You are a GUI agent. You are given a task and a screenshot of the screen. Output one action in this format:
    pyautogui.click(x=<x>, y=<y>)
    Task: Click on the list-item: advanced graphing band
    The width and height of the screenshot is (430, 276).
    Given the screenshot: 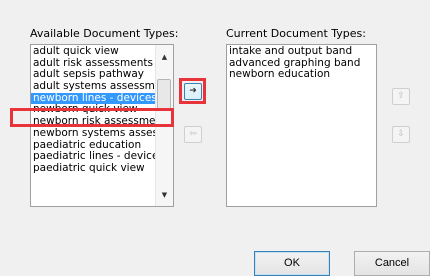 What is the action you would take?
    pyautogui.click(x=301, y=64)
    